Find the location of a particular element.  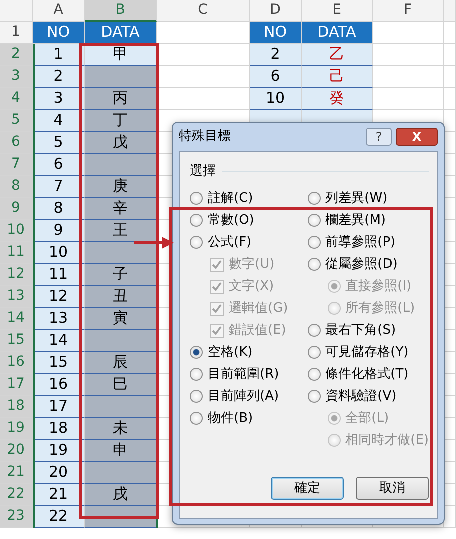

column-header: D is located at coordinates (276, 11).